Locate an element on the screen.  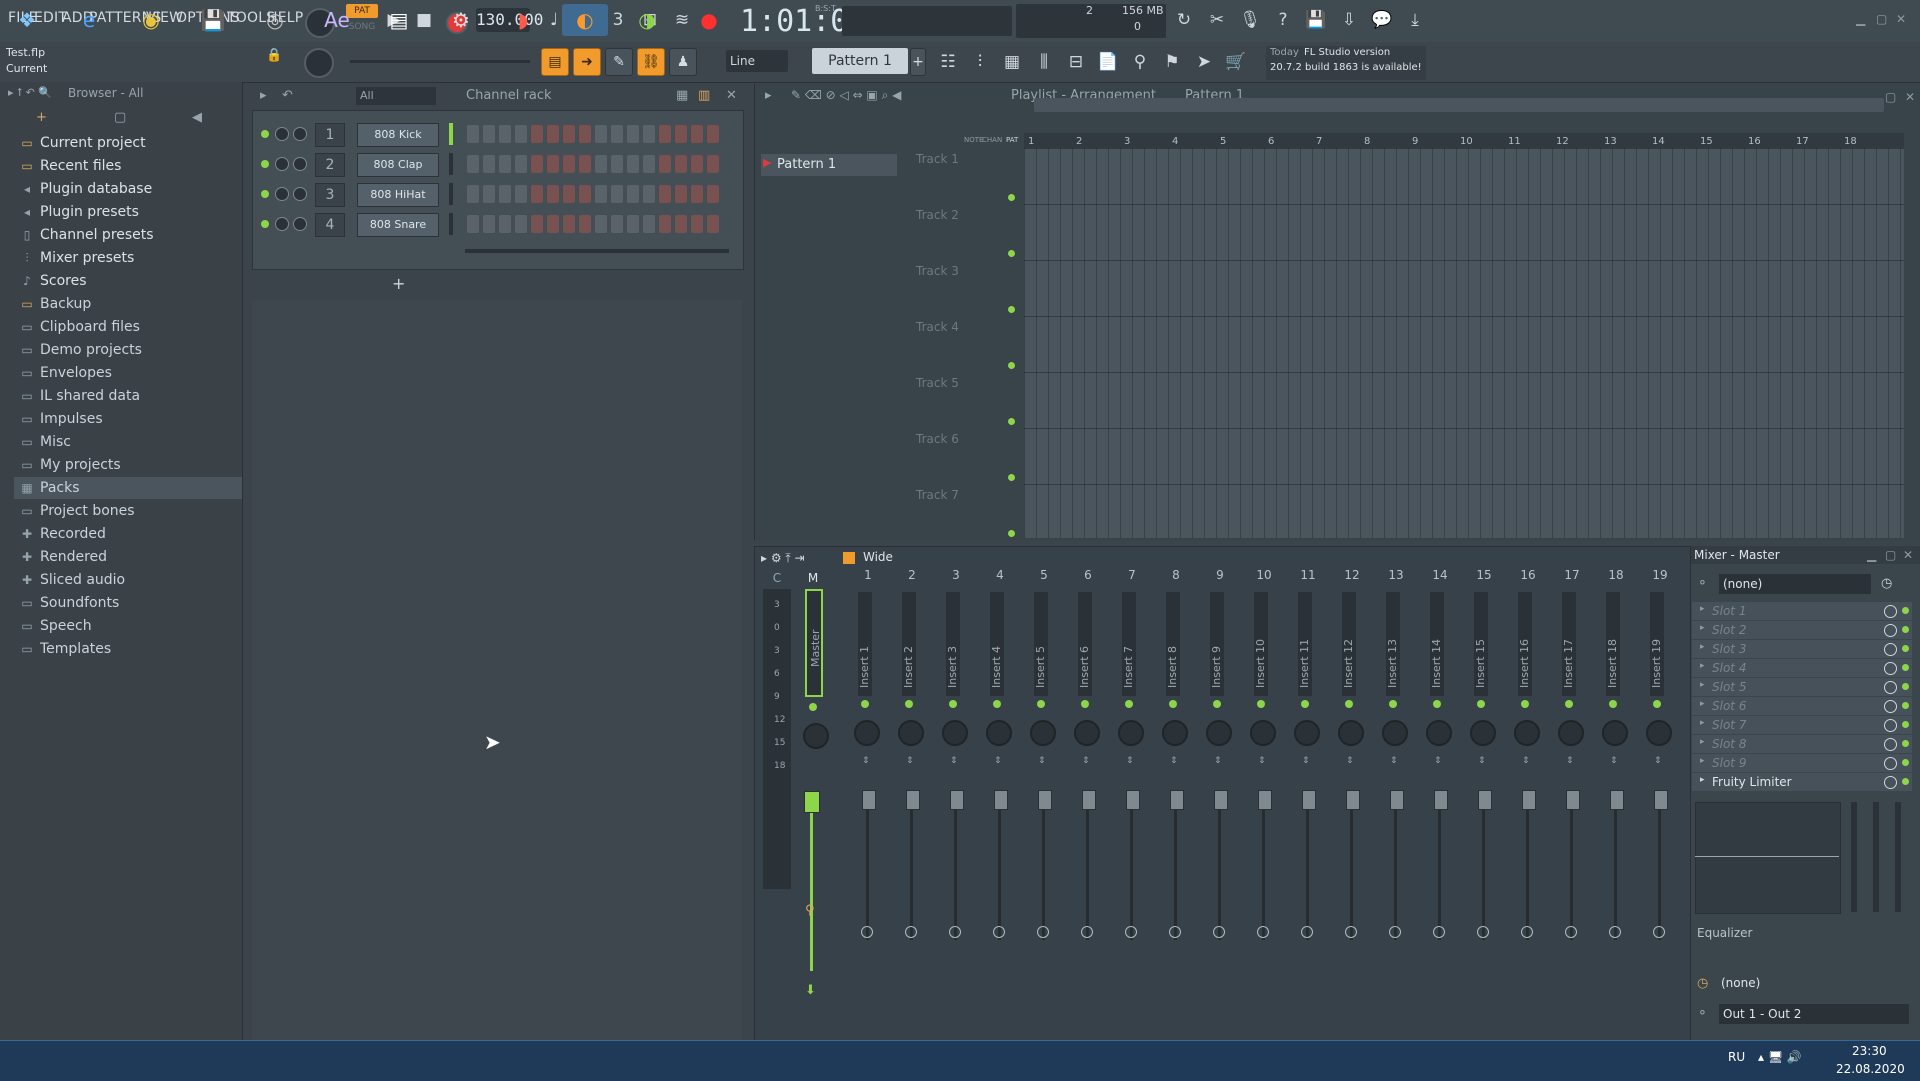
chat-icon: 💬 is located at coordinates (1382, 20).